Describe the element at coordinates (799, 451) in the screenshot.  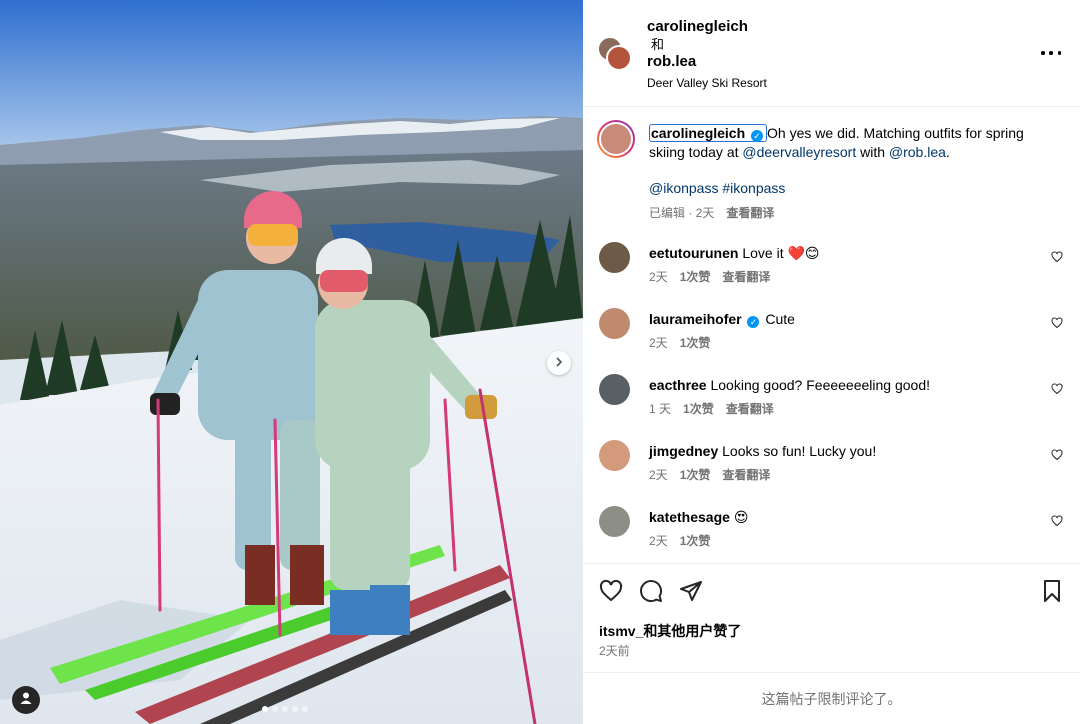
I see `comment-text: Looks so fun! Lucky you!` at that location.